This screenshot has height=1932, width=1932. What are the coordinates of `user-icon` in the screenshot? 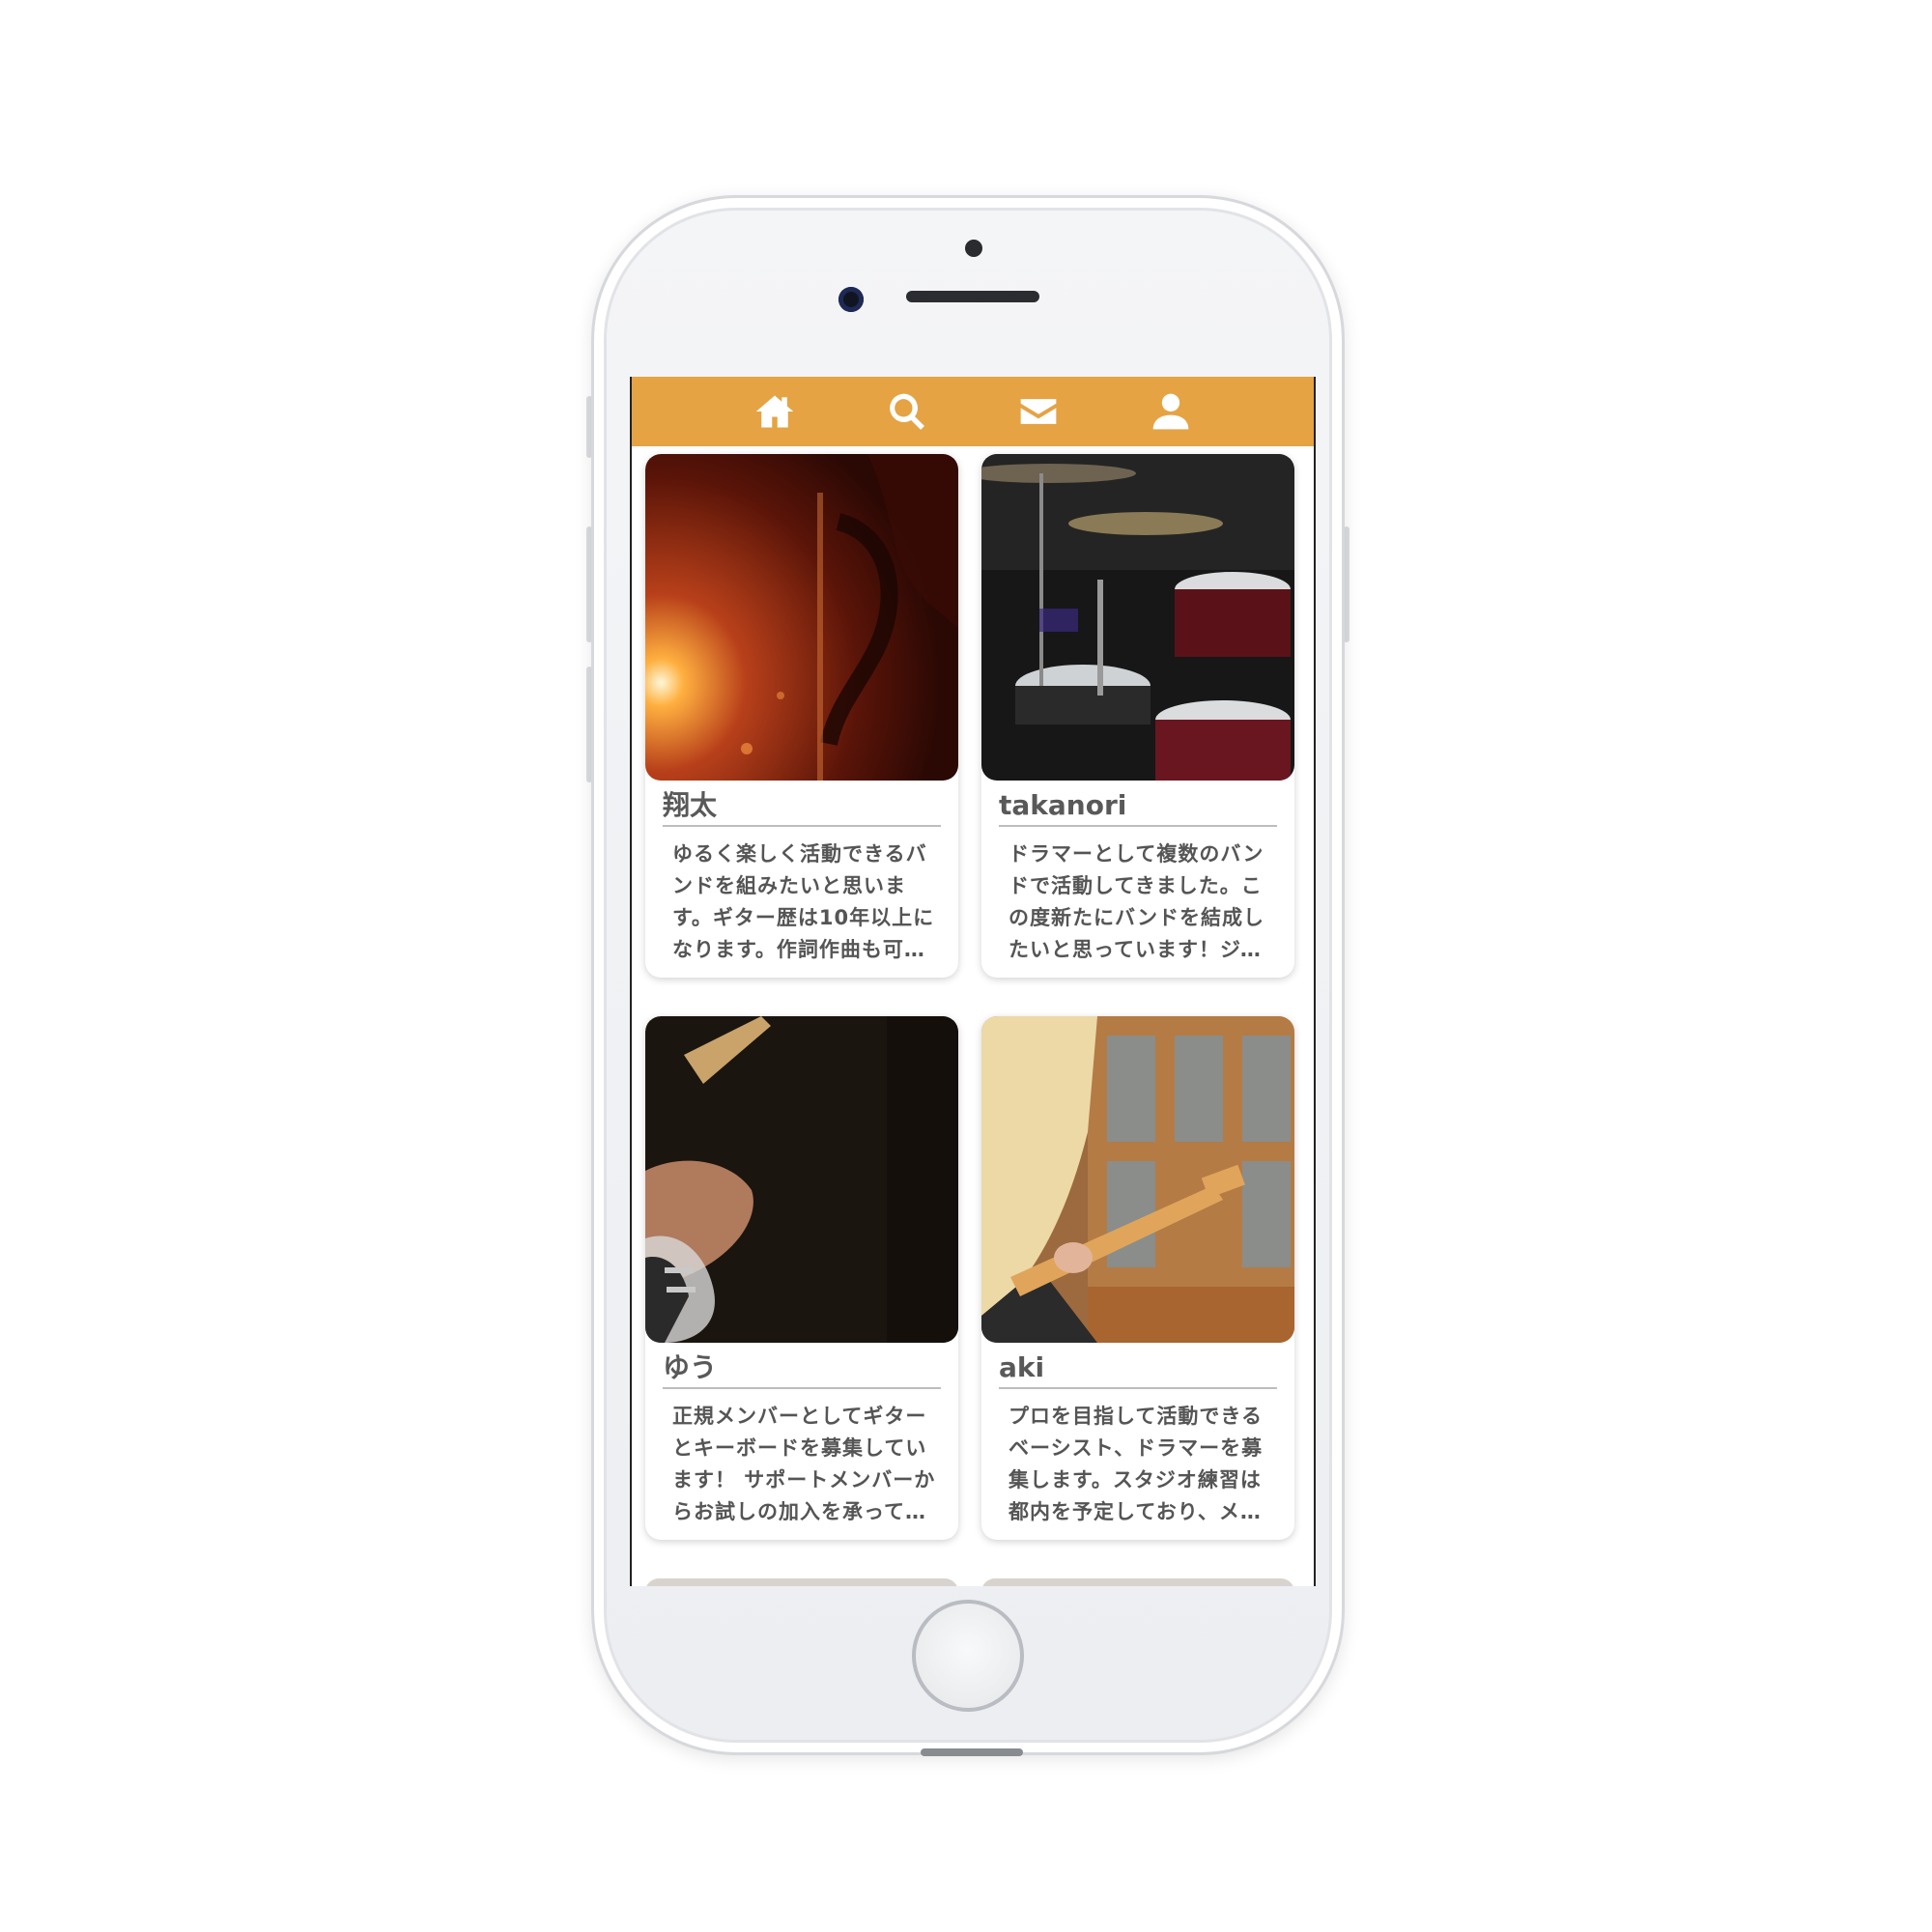 It's located at (1171, 411).